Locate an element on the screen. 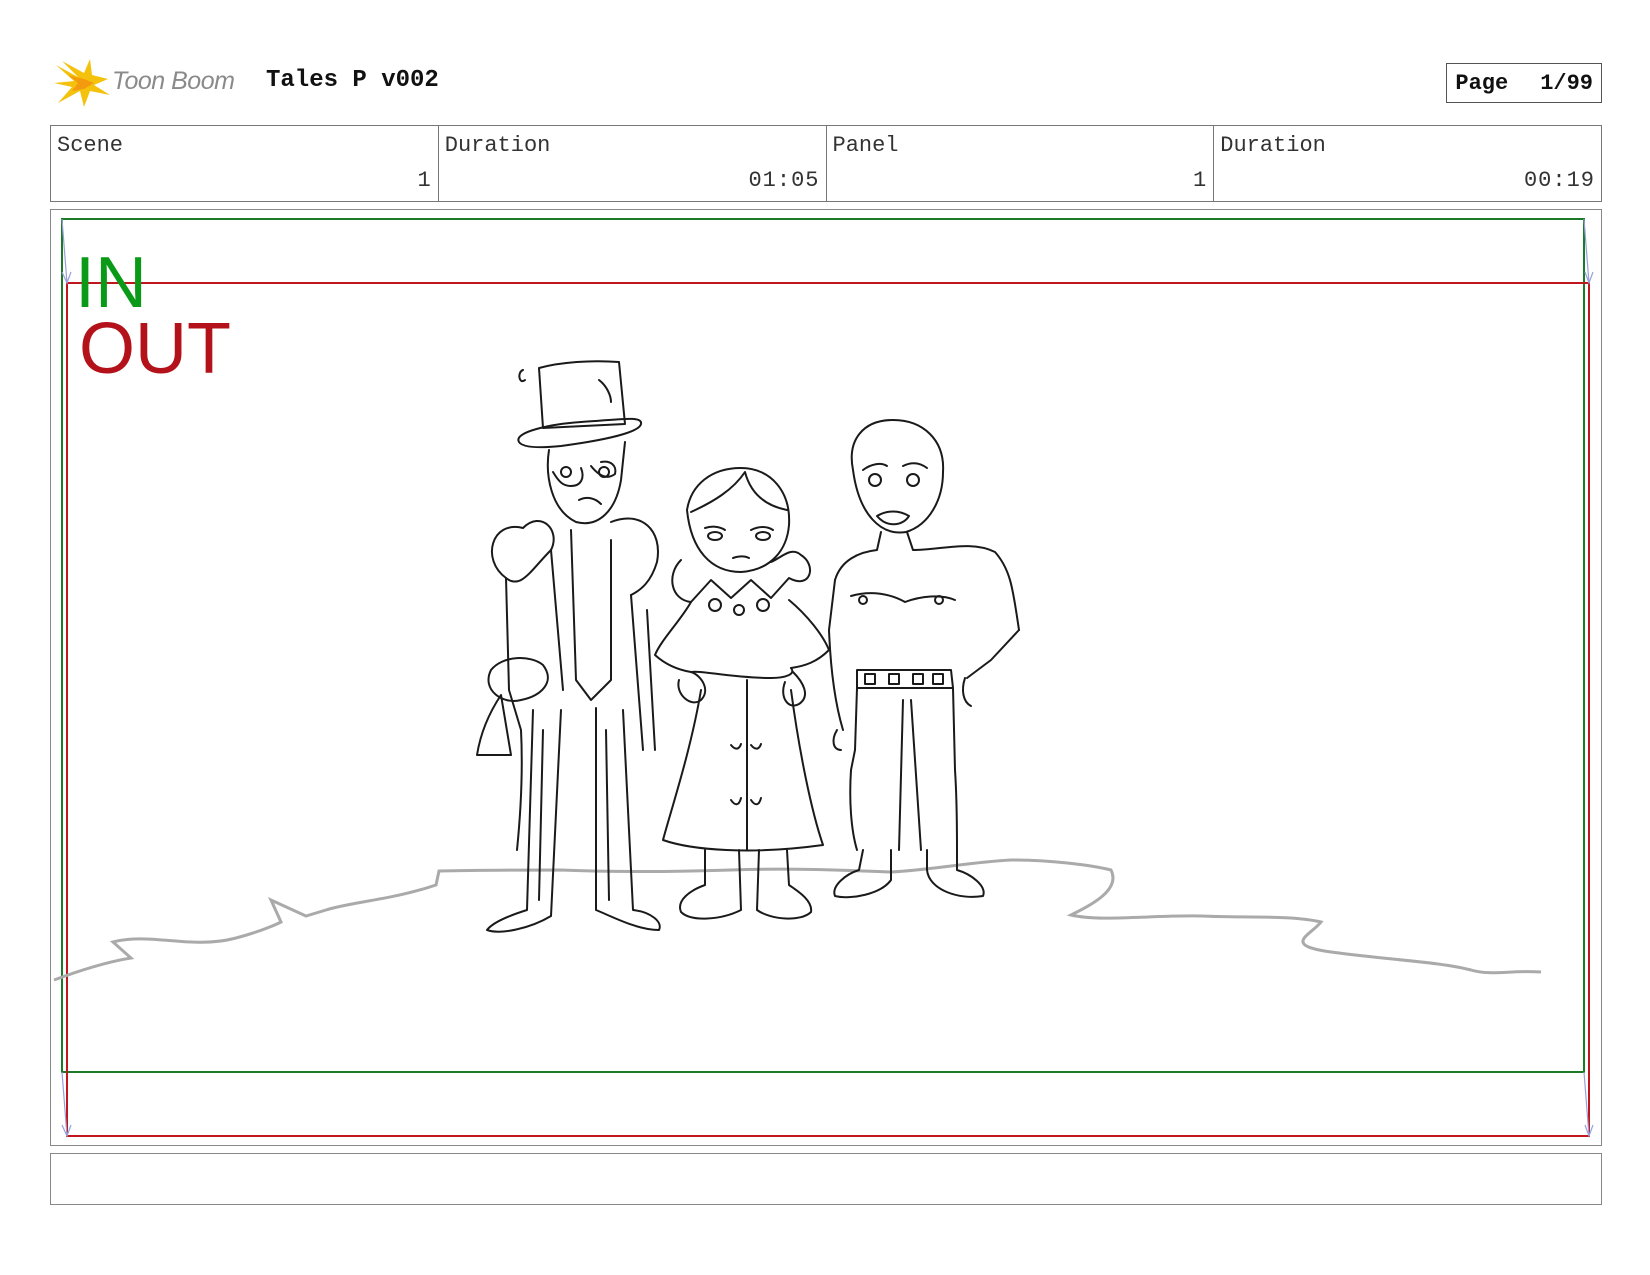 The width and height of the screenshot is (1650, 1275). character-bald-man is located at coordinates (924, 659).